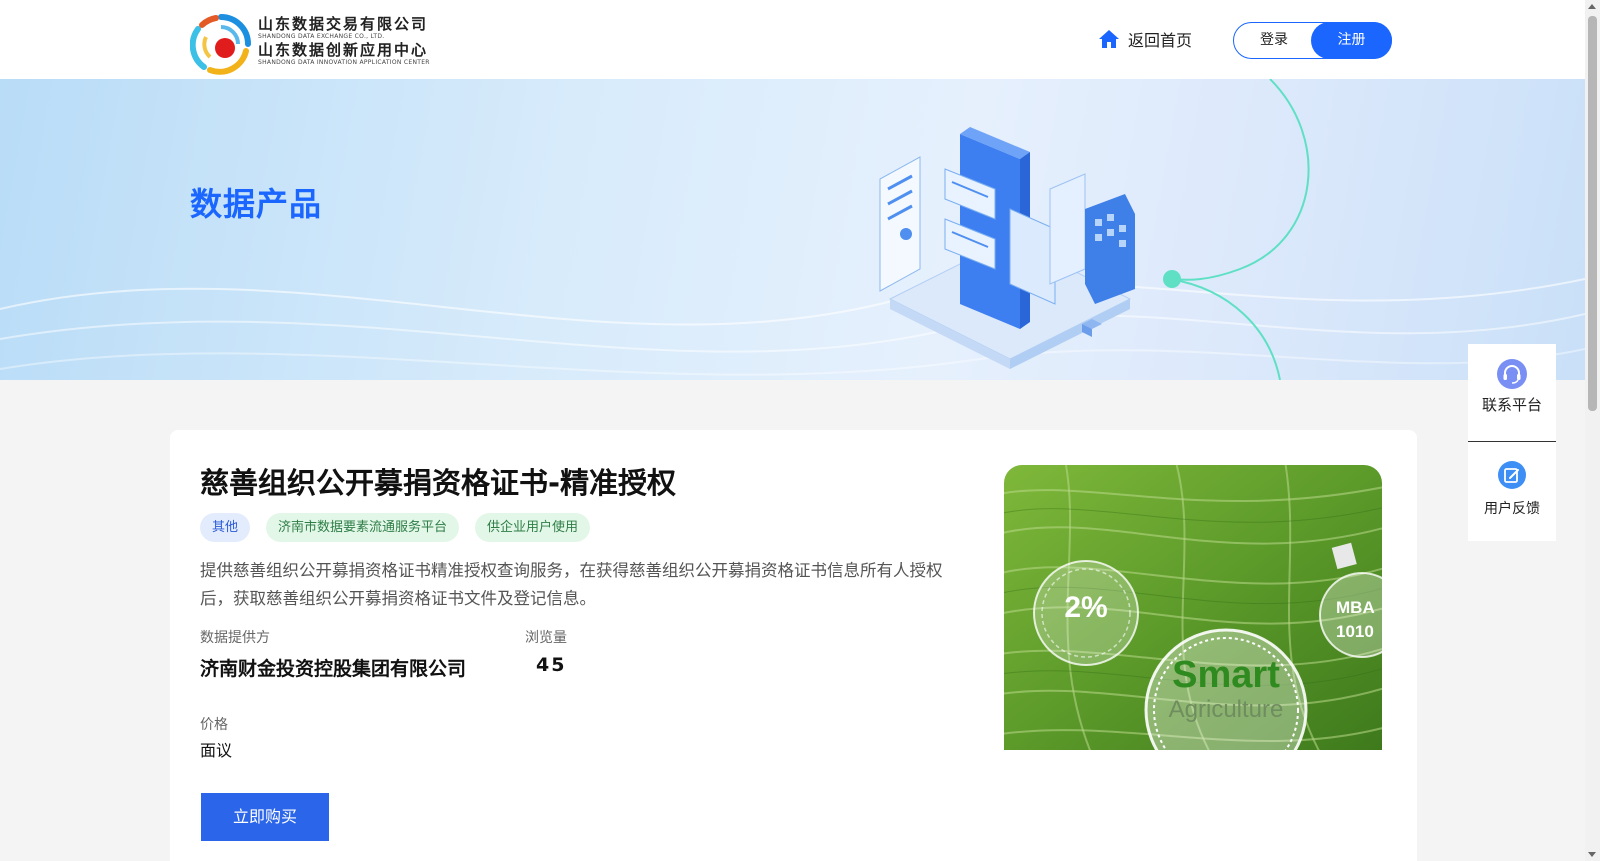 The image size is (1600, 861). Describe the element at coordinates (533, 527) in the screenshot. I see `tag-audience: 供企业用户使用` at that location.